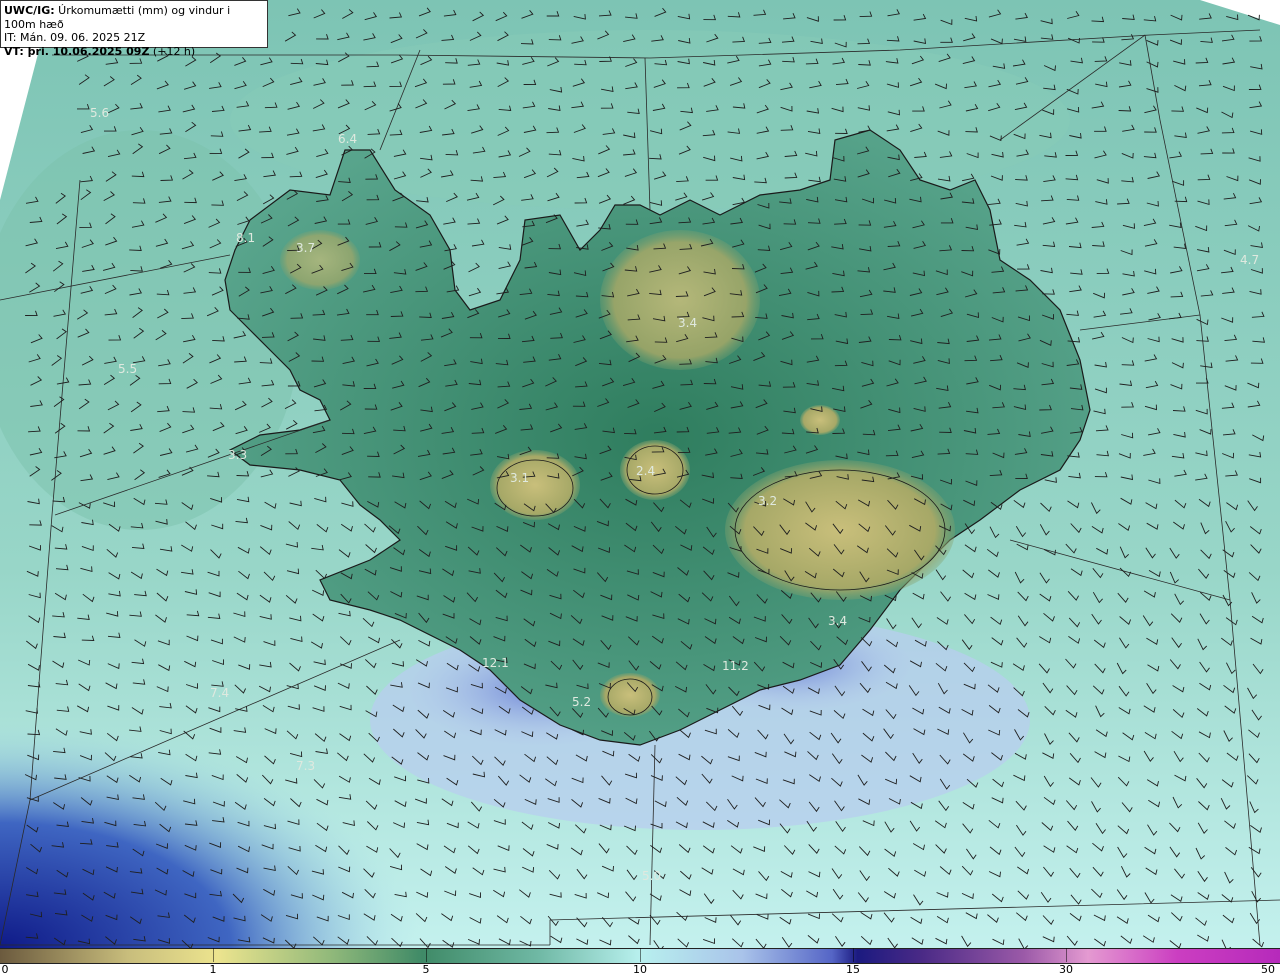 This screenshot has height=978, width=1280. What do you see at coordinates (29, 10) in the screenshot?
I see `model-label: UWC/IG:` at bounding box center [29, 10].